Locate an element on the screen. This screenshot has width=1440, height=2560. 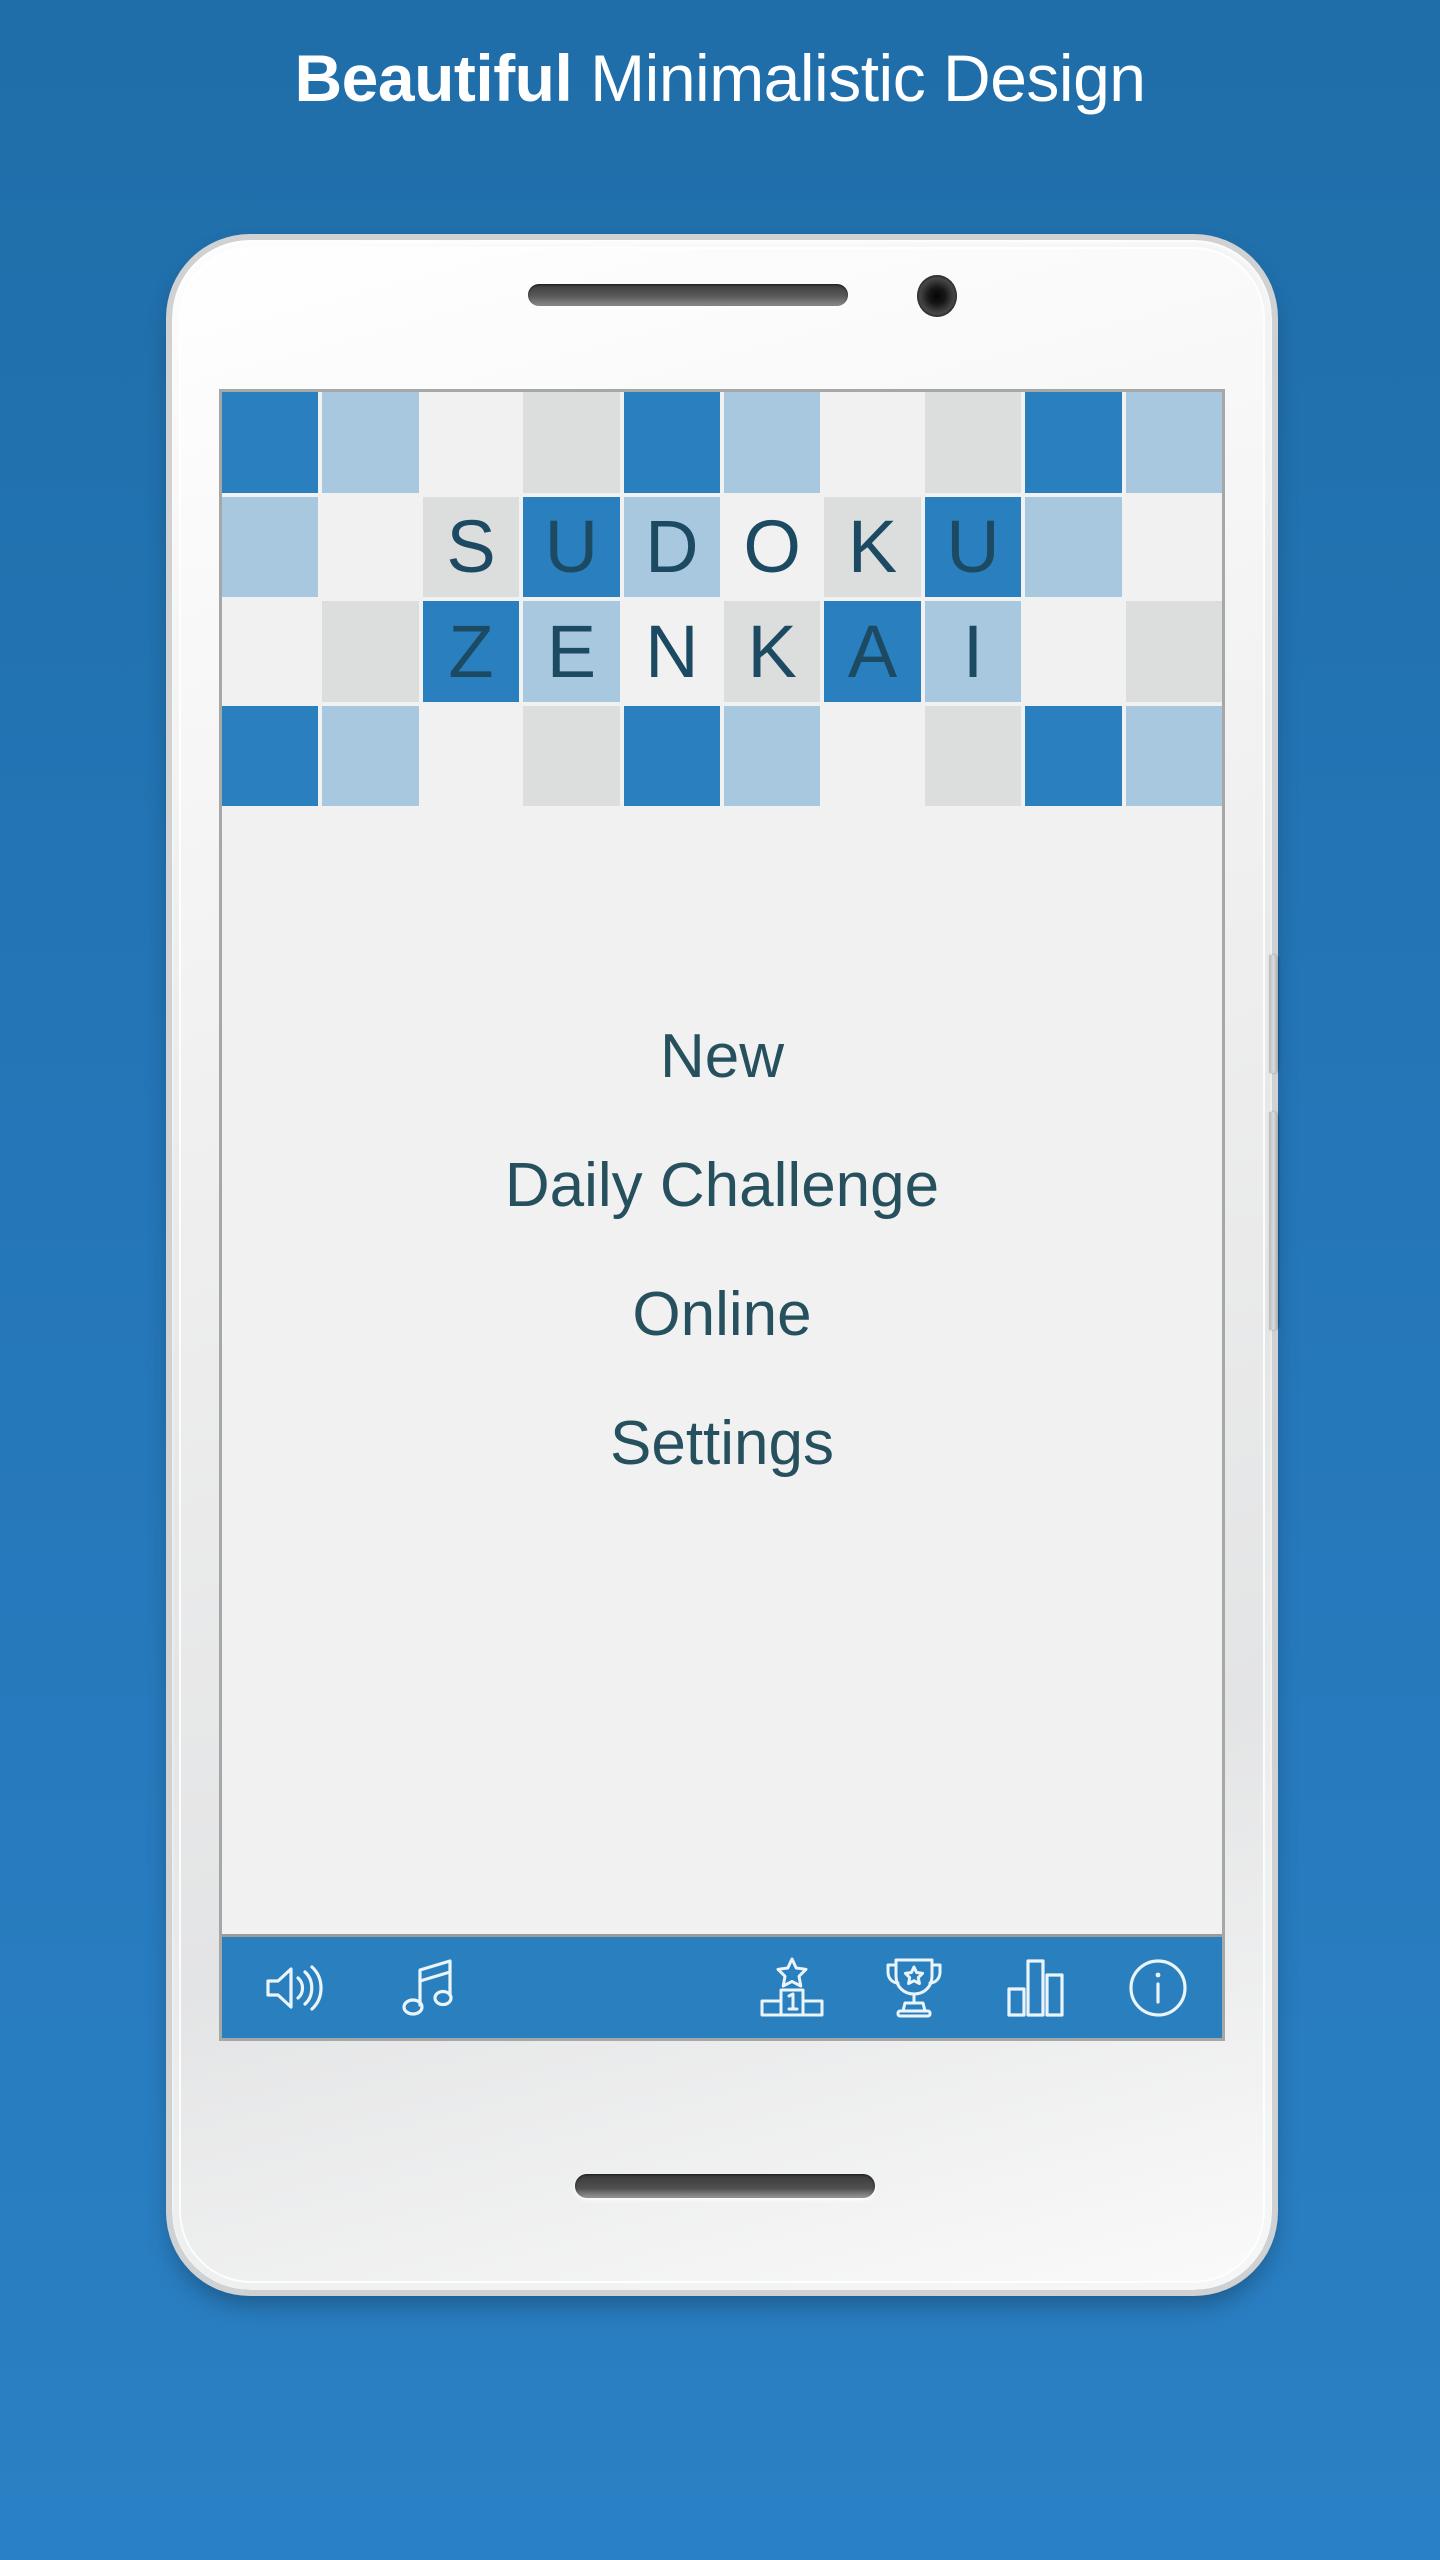
trophy-icon is located at coordinates (914, 1988).